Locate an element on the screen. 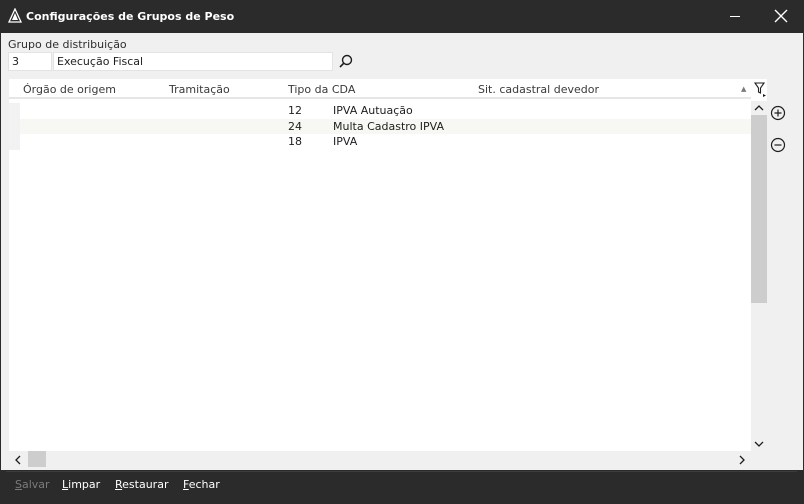 The image size is (804, 504). restore-button: Restaurar is located at coordinates (141, 484).